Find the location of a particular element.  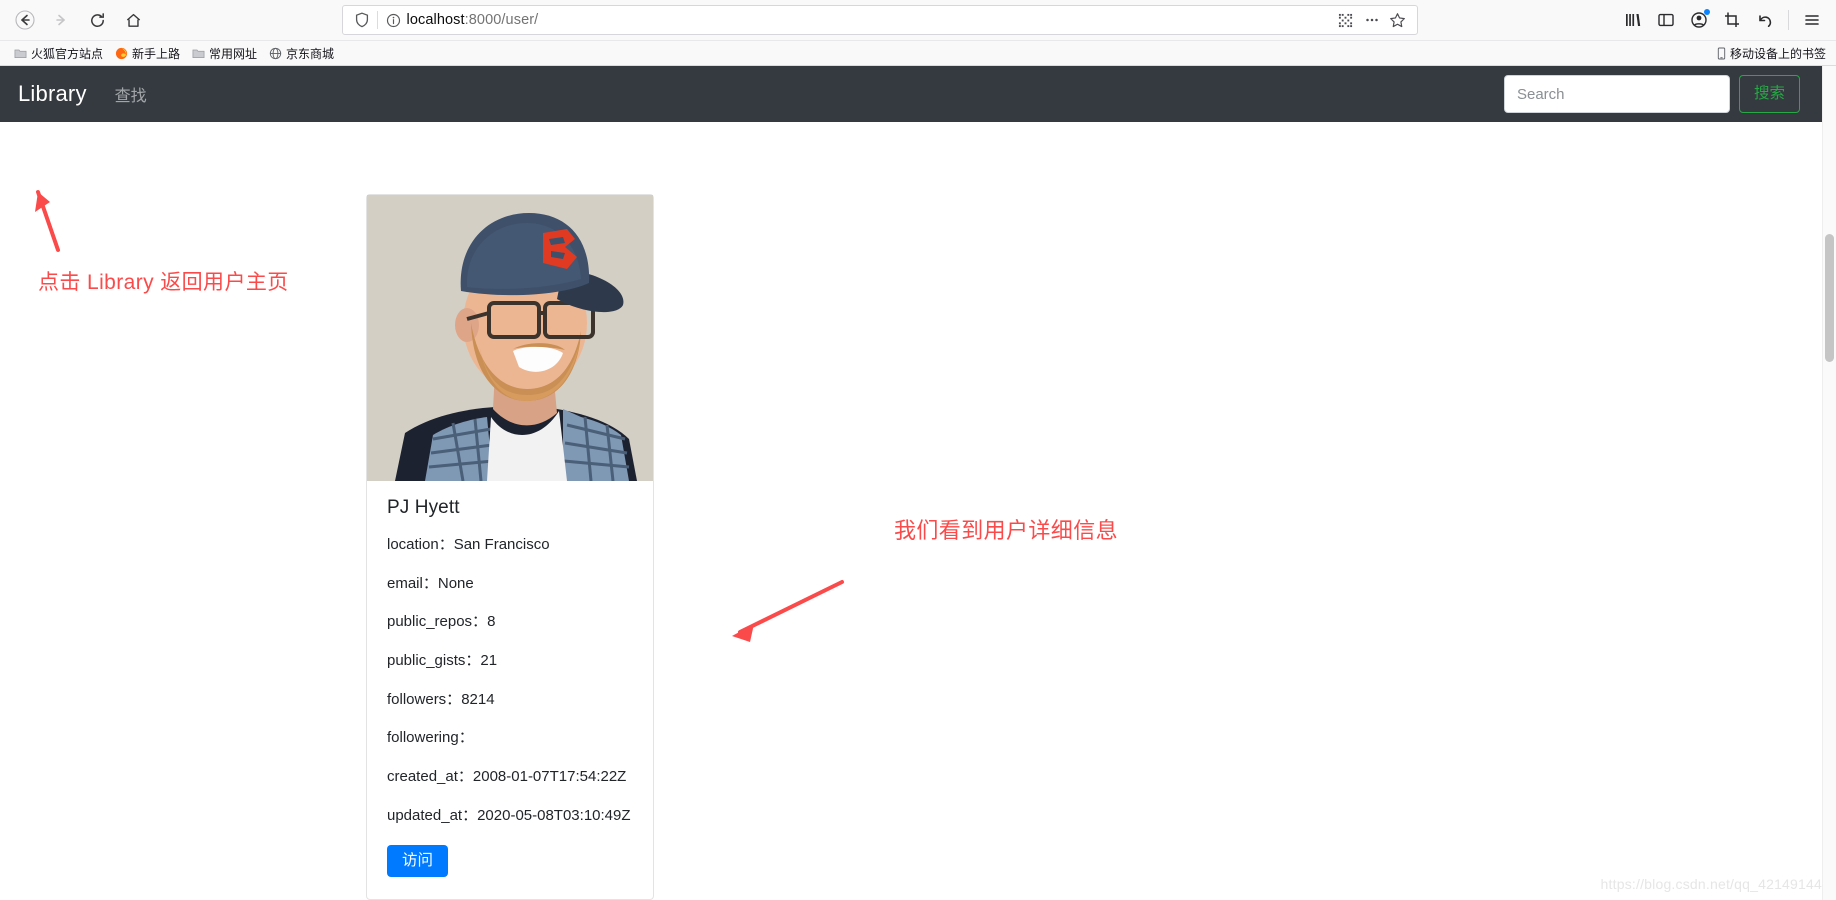

field-followering: followering： is located at coordinates (510, 738).